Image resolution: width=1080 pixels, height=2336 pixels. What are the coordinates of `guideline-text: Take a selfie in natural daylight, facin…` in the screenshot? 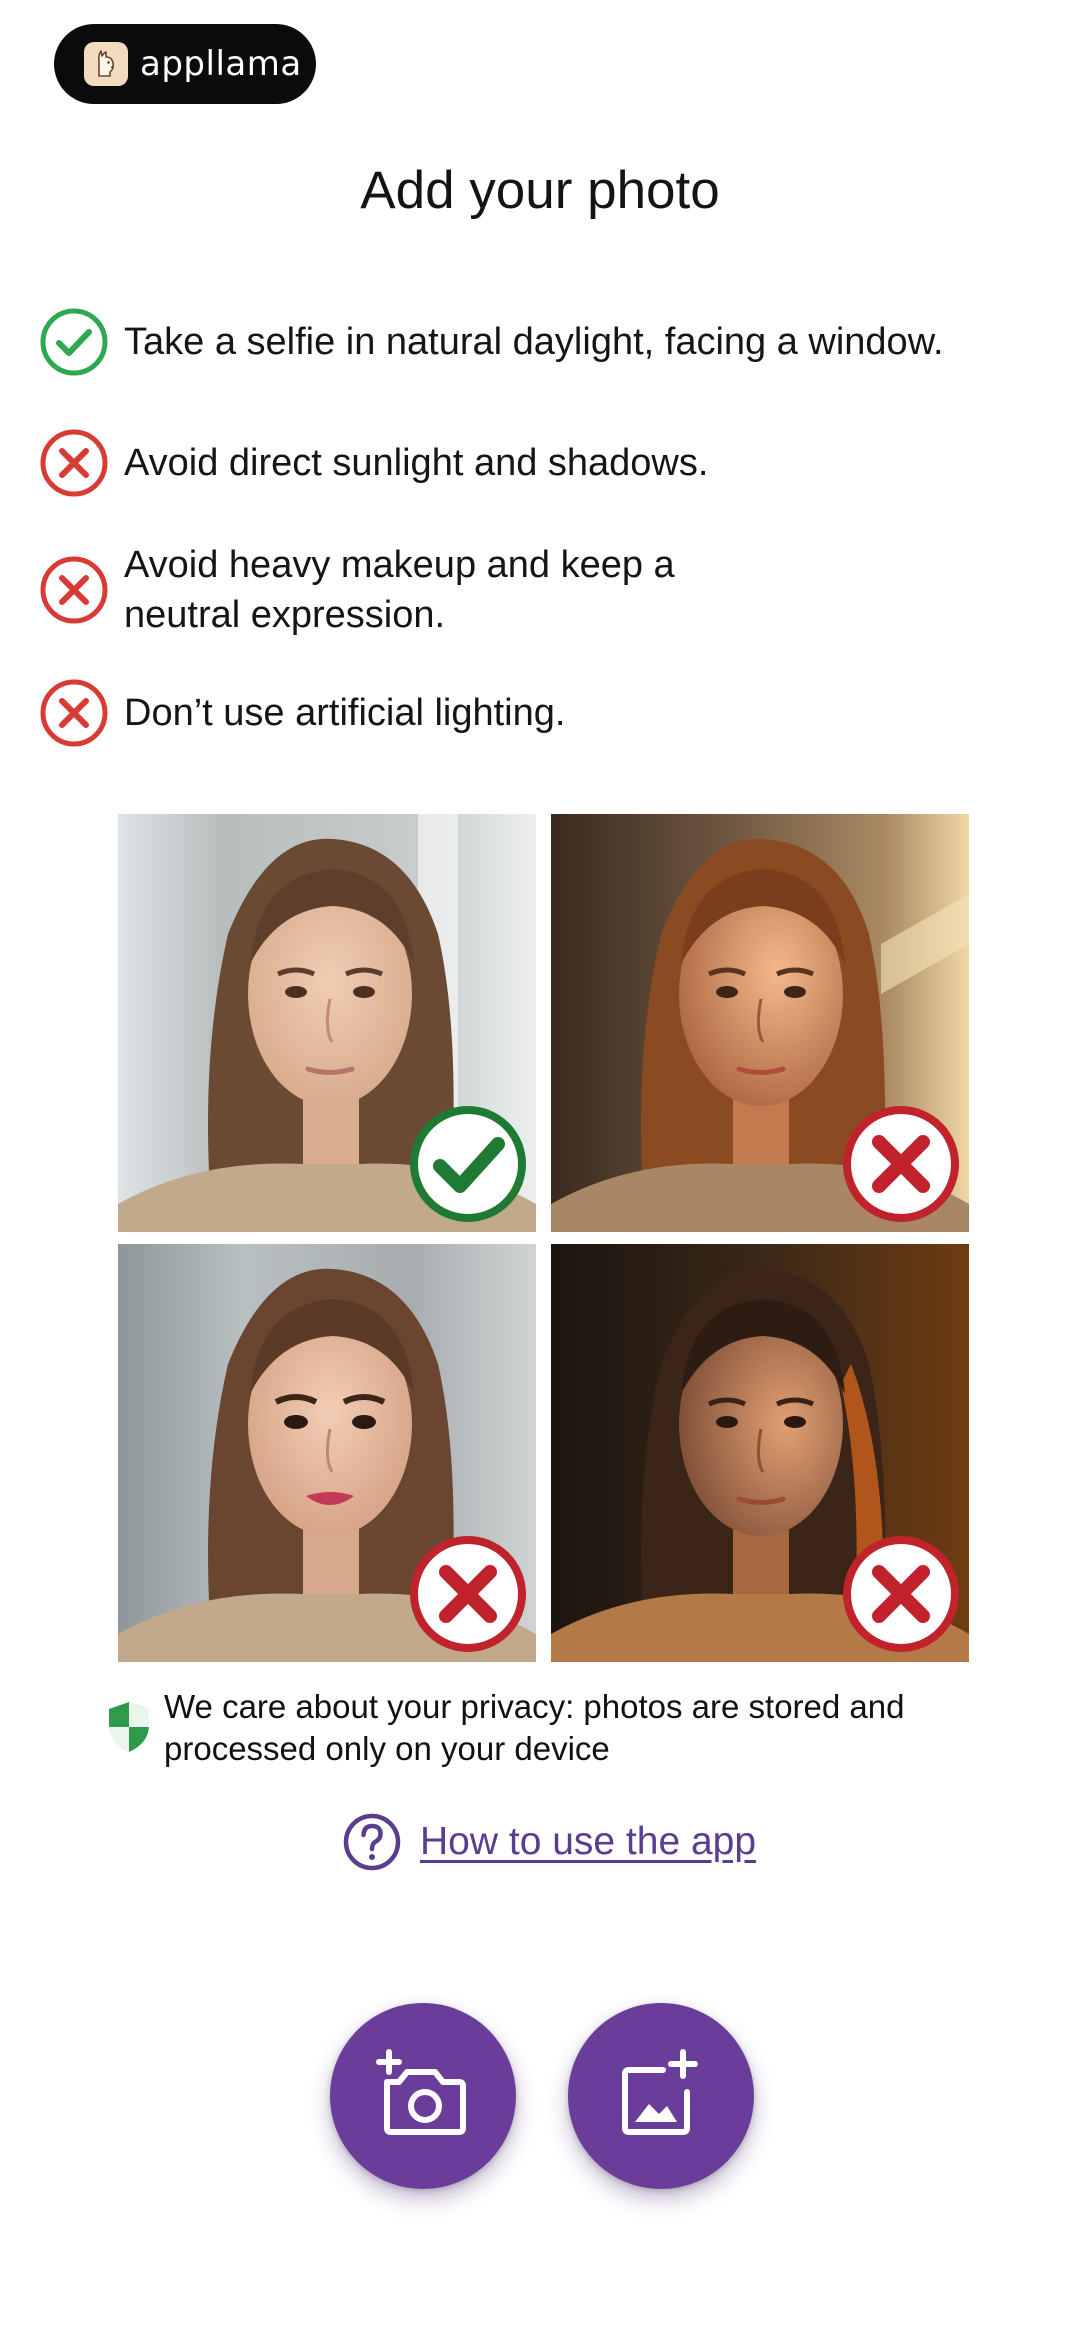 It's located at (534, 342).